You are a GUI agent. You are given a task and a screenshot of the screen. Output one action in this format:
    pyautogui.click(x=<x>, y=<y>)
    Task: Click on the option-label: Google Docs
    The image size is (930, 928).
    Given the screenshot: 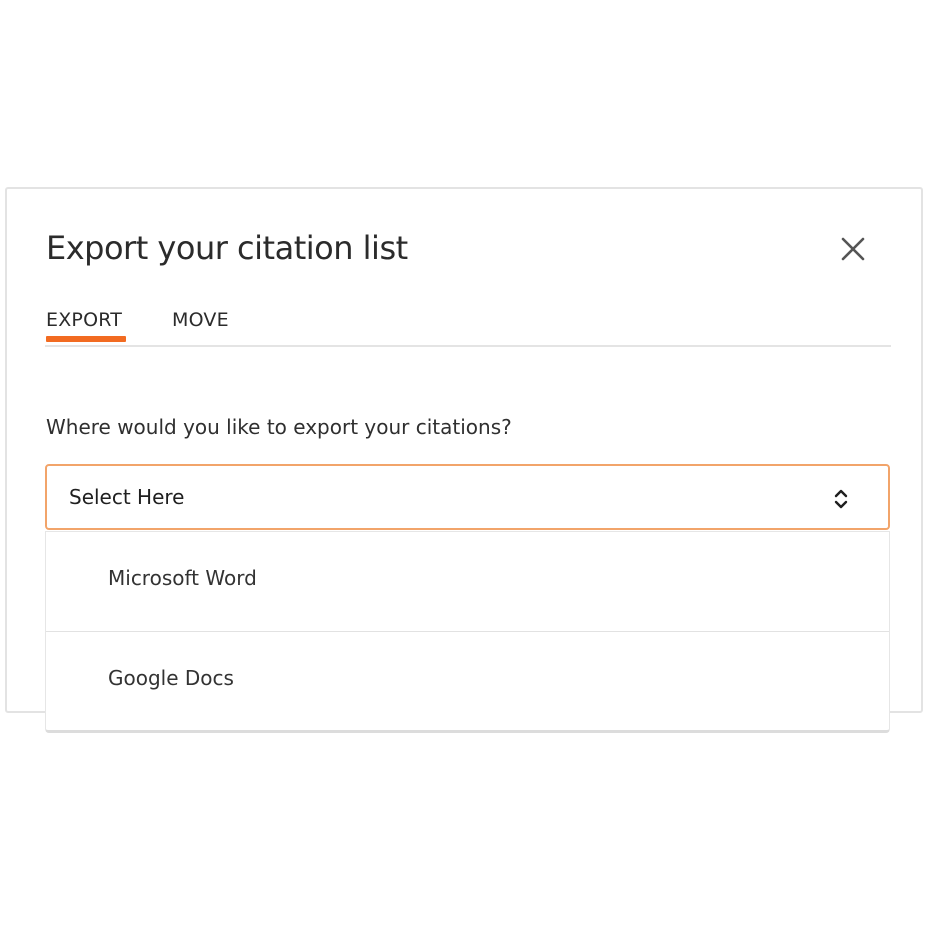 What is the action you would take?
    pyautogui.click(x=171, y=678)
    